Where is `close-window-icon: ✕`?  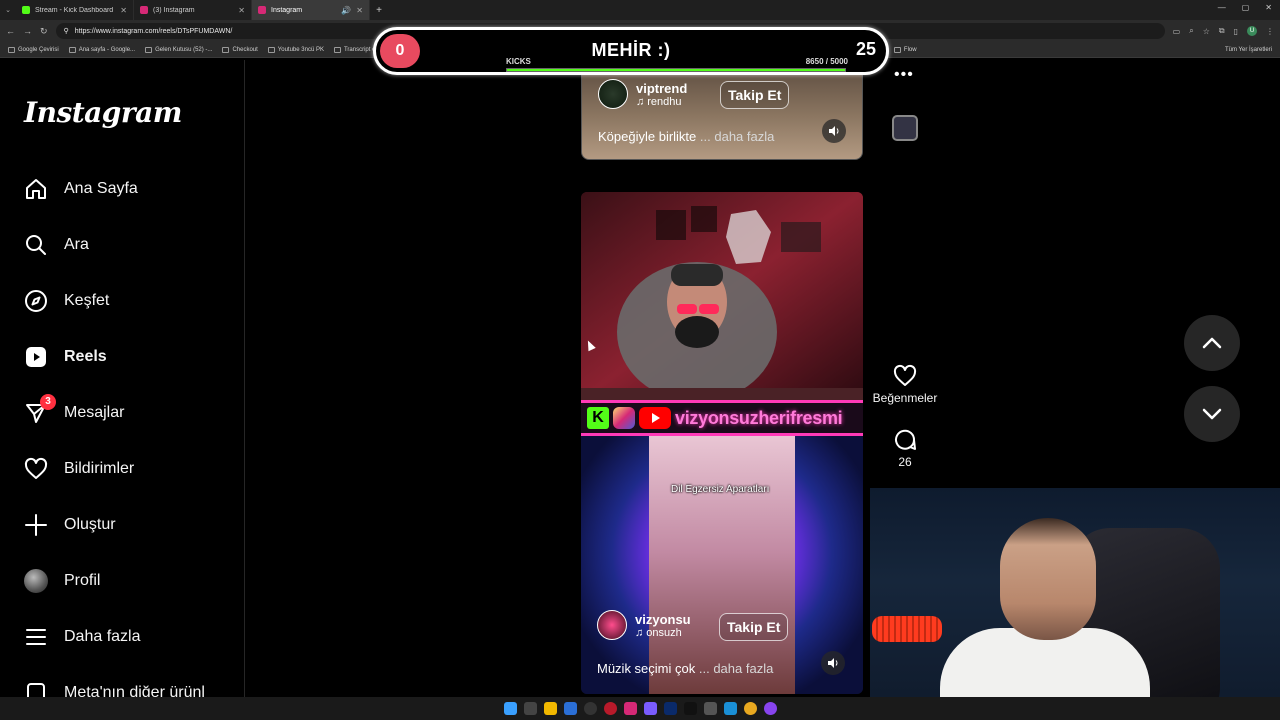 close-window-icon: ✕ is located at coordinates (1268, 7).